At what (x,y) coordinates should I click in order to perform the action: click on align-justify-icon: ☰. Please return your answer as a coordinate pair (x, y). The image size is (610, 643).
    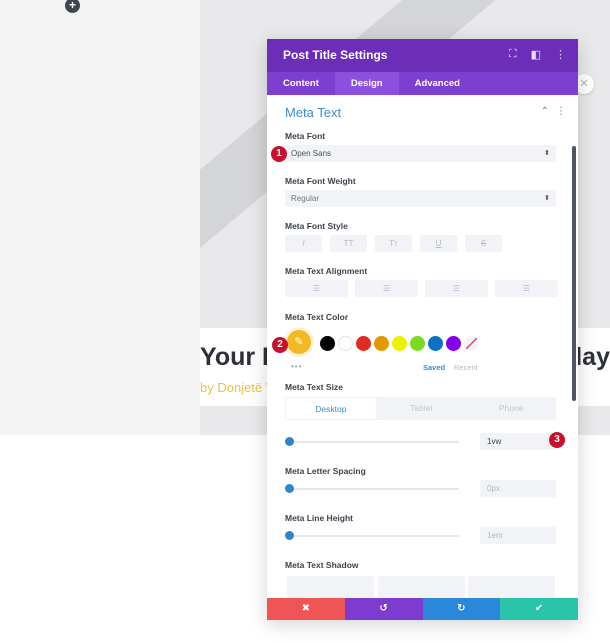
    Looking at the image, I should click on (526, 288).